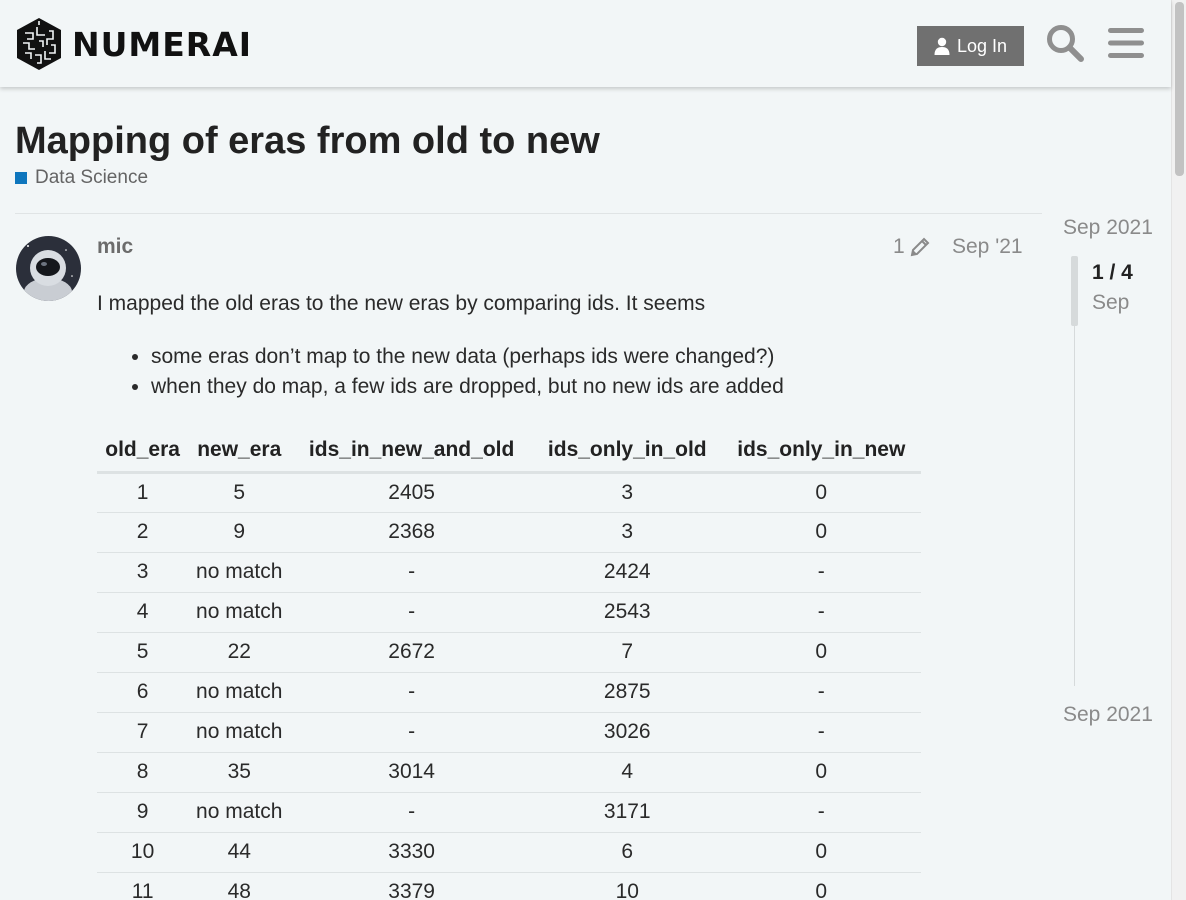  What do you see at coordinates (239, 652) in the screenshot?
I see `table-cell: 22` at bounding box center [239, 652].